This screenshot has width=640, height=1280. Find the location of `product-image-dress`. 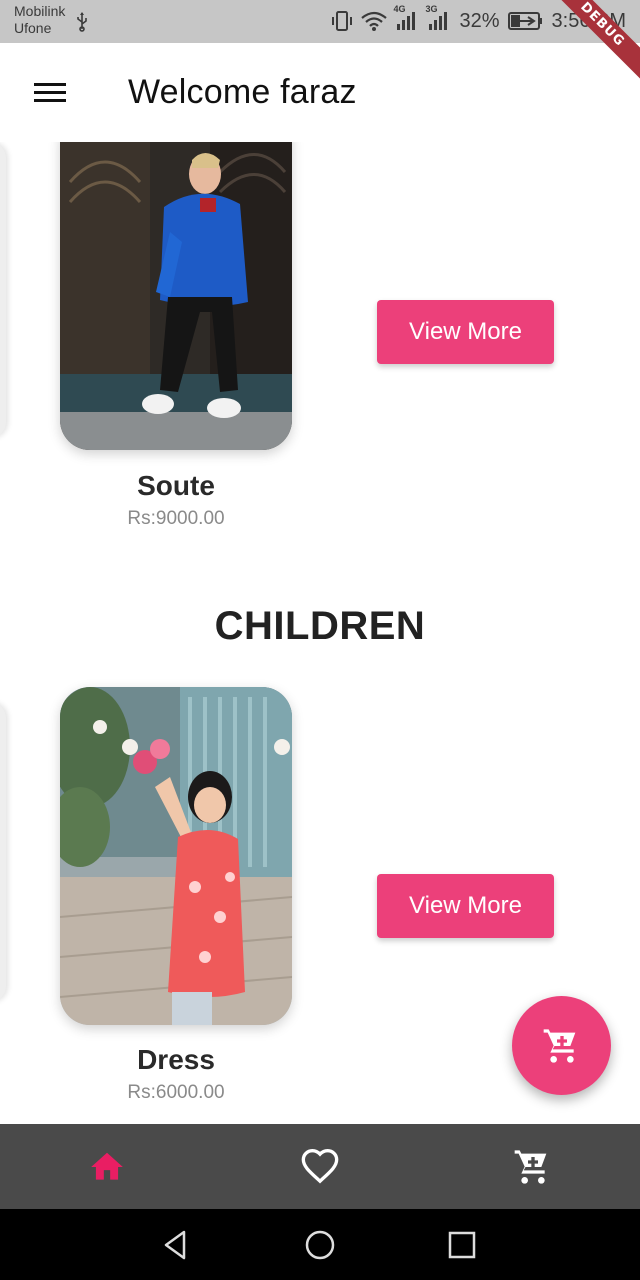

product-image-dress is located at coordinates (176, 856).